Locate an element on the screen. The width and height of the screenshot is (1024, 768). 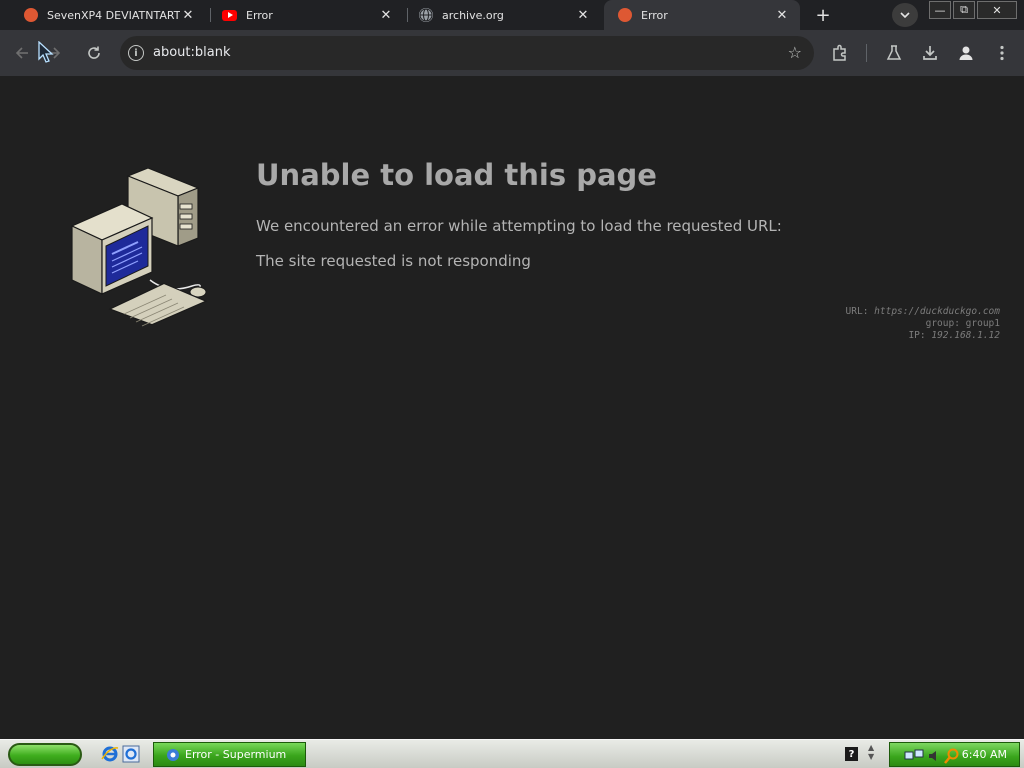
detail-ip-value: 192.168.1.12 is located at coordinates (965, 335).